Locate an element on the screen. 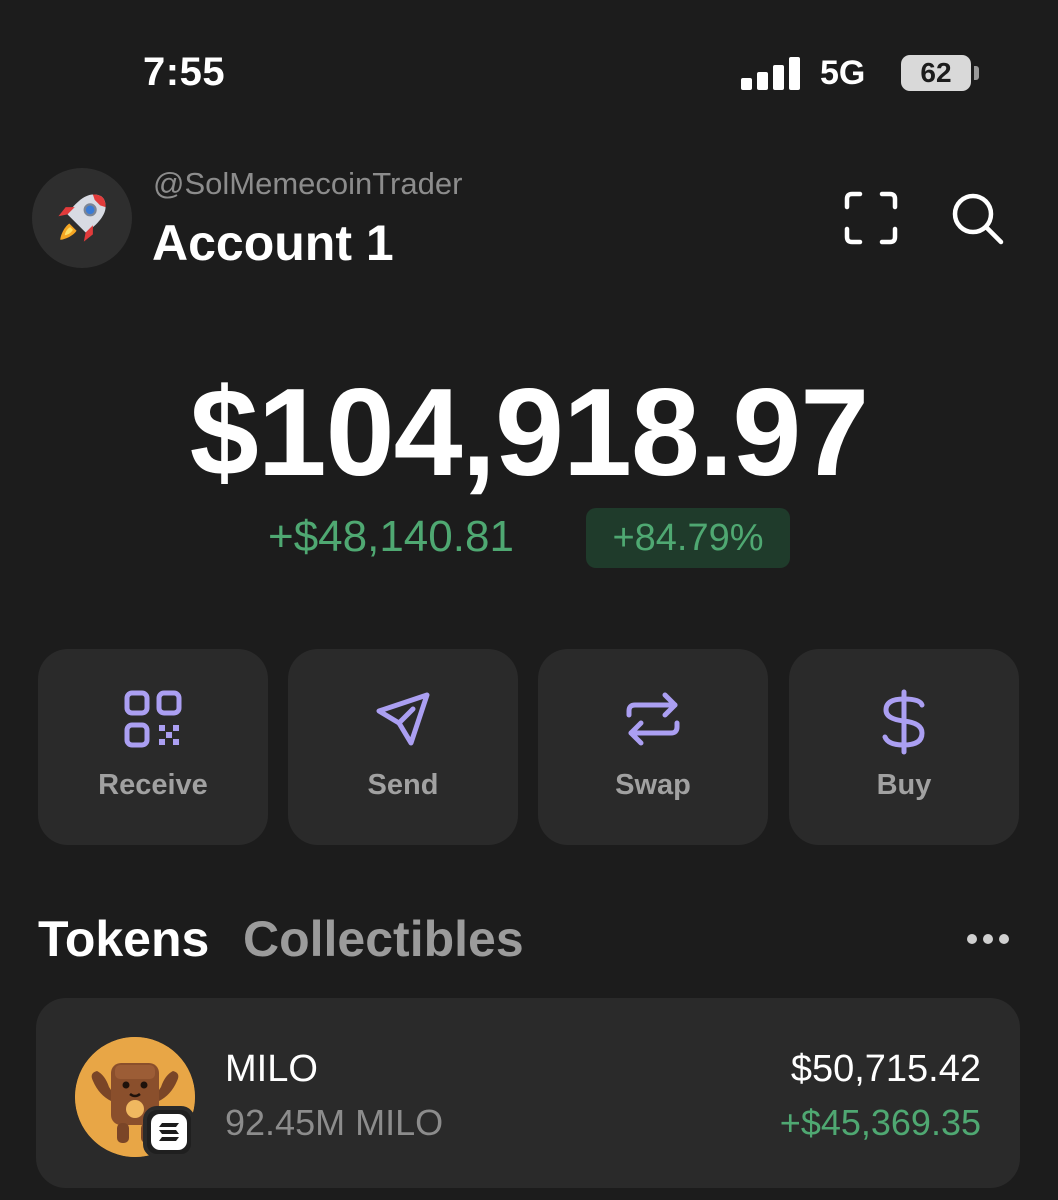 This screenshot has width=1058, height=1200. swap-button: Swap is located at coordinates (653, 747).